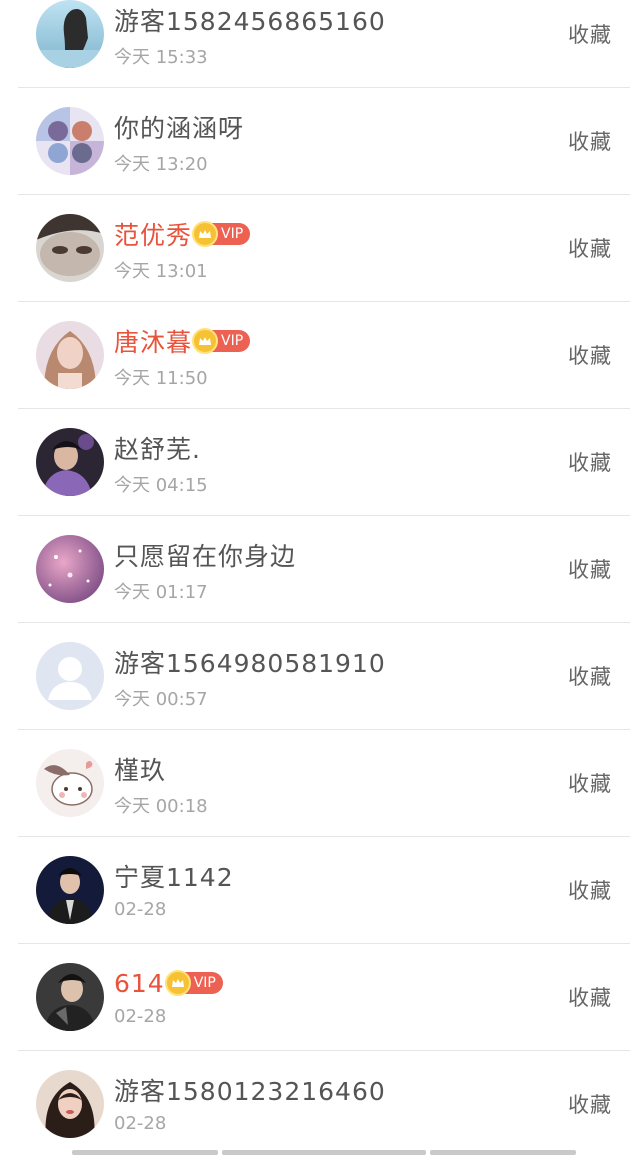 This screenshot has height=1158, width=640. Describe the element at coordinates (324, 44) in the screenshot. I see `list-item: 游客1582456865160 今天 15:33 收藏` at that location.